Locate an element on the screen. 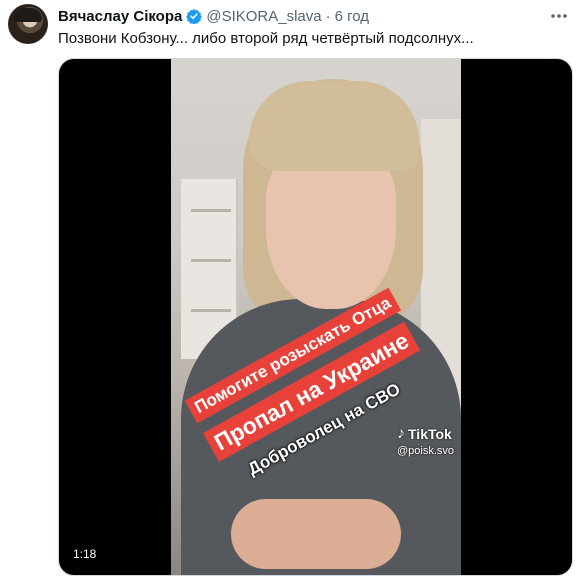  tiktok-watermark: ♪ TikTok is located at coordinates (424, 434).